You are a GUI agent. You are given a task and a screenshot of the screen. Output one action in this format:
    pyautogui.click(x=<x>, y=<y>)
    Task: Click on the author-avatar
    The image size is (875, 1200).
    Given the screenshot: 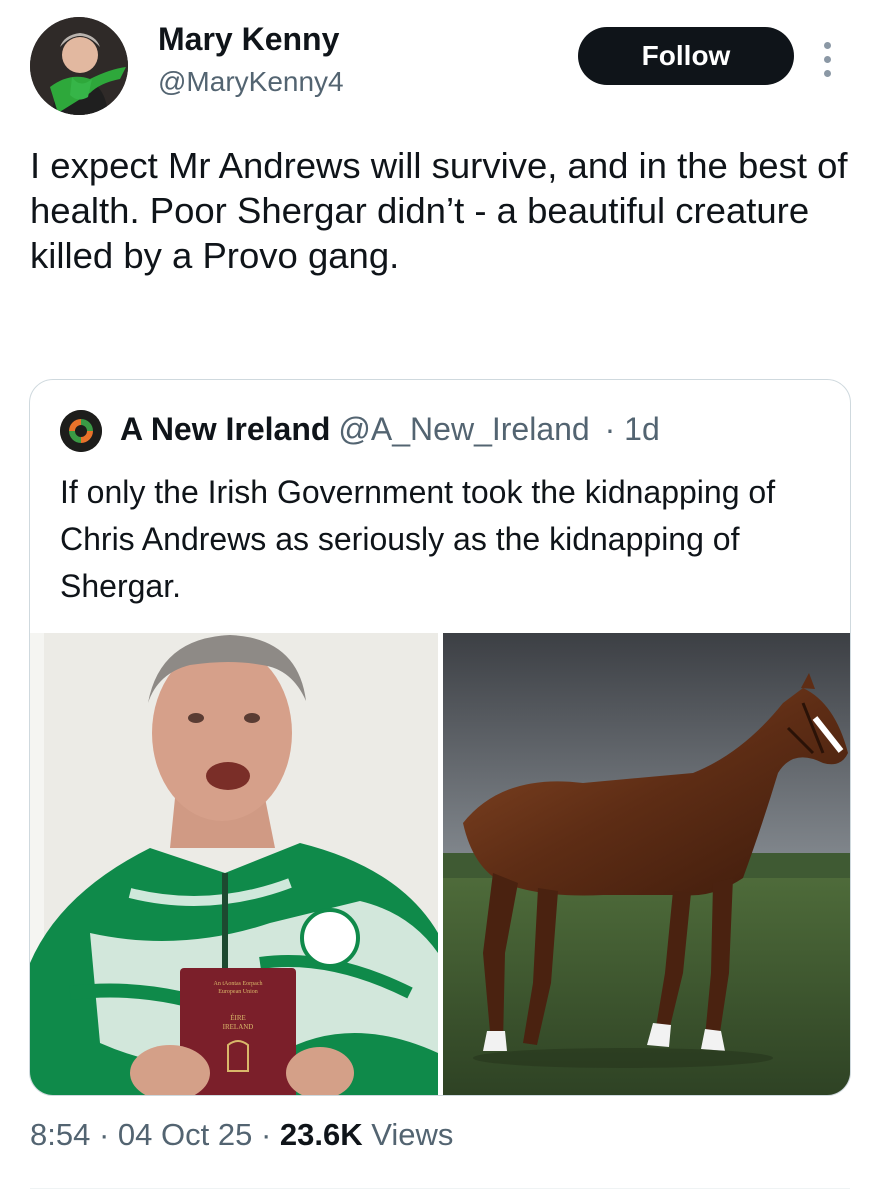 What is the action you would take?
    pyautogui.click(x=79, y=66)
    